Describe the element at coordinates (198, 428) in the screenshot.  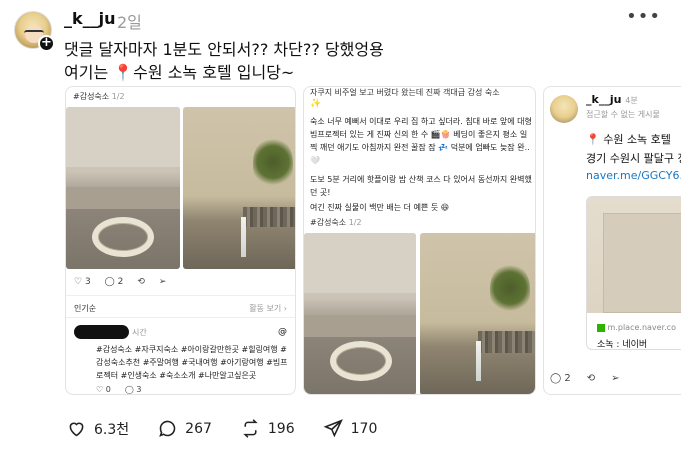
I see `comment-count: 267` at that location.